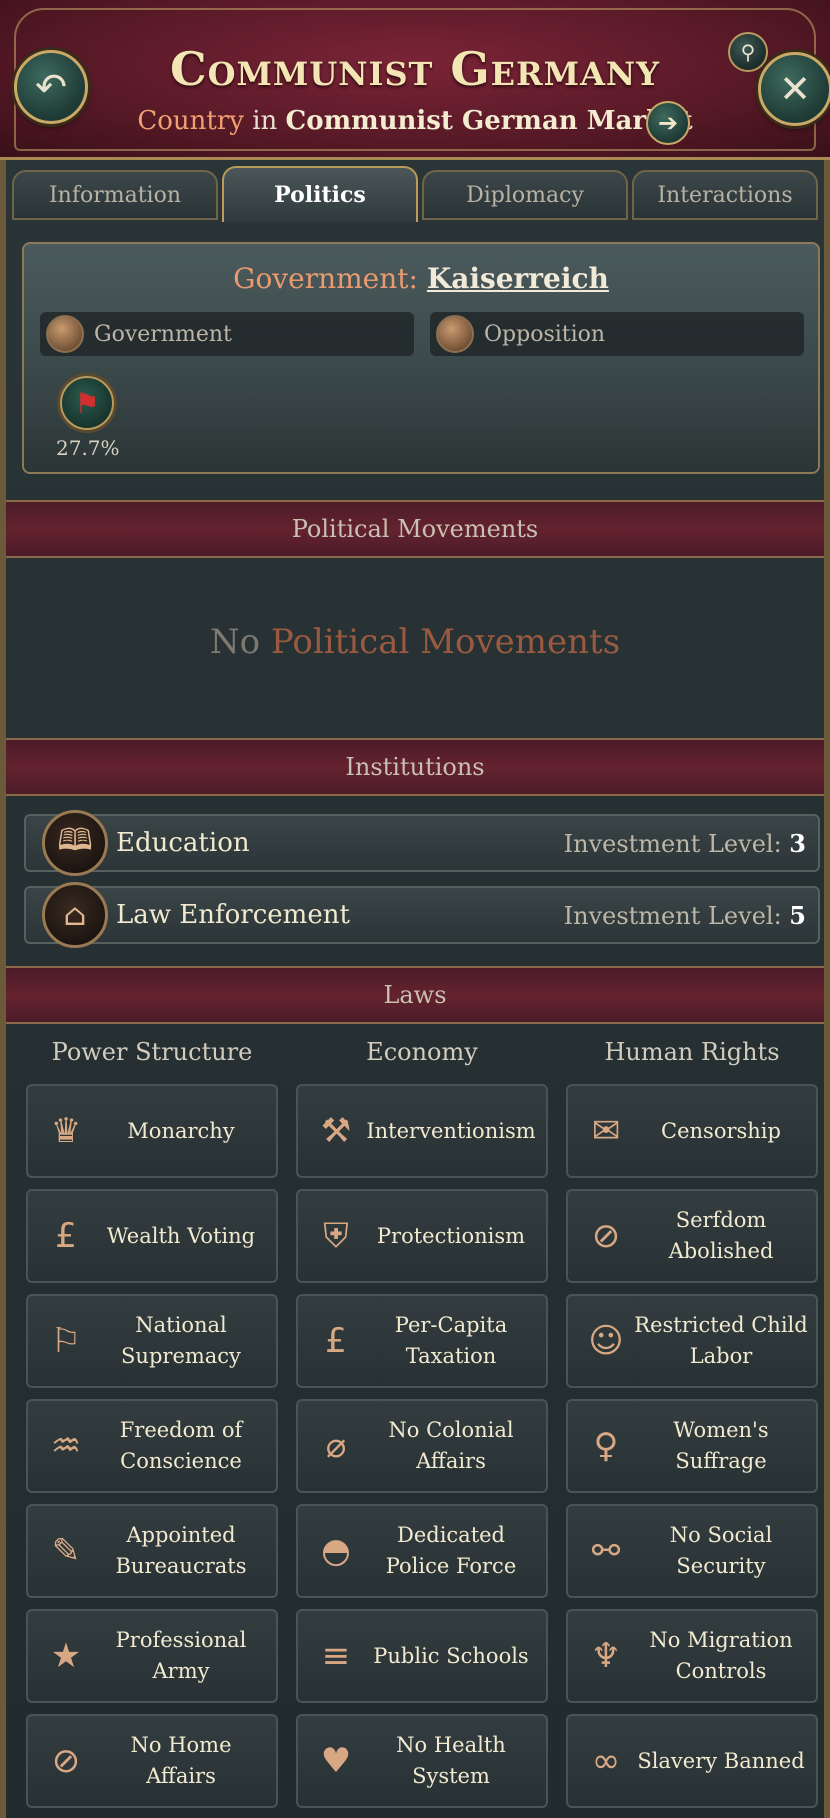 Image resolution: width=830 pixels, height=1818 pixels. Describe the element at coordinates (721, 1130) in the screenshot. I see `law-label: Censorship` at that location.